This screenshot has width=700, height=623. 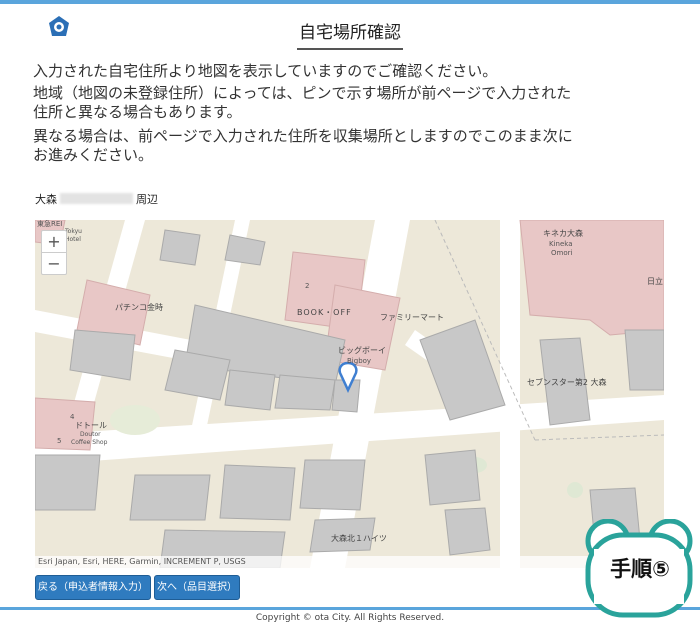 What do you see at coordinates (324, 312) in the screenshot?
I see `map-label-bookoff: BOOK・OFF` at bounding box center [324, 312].